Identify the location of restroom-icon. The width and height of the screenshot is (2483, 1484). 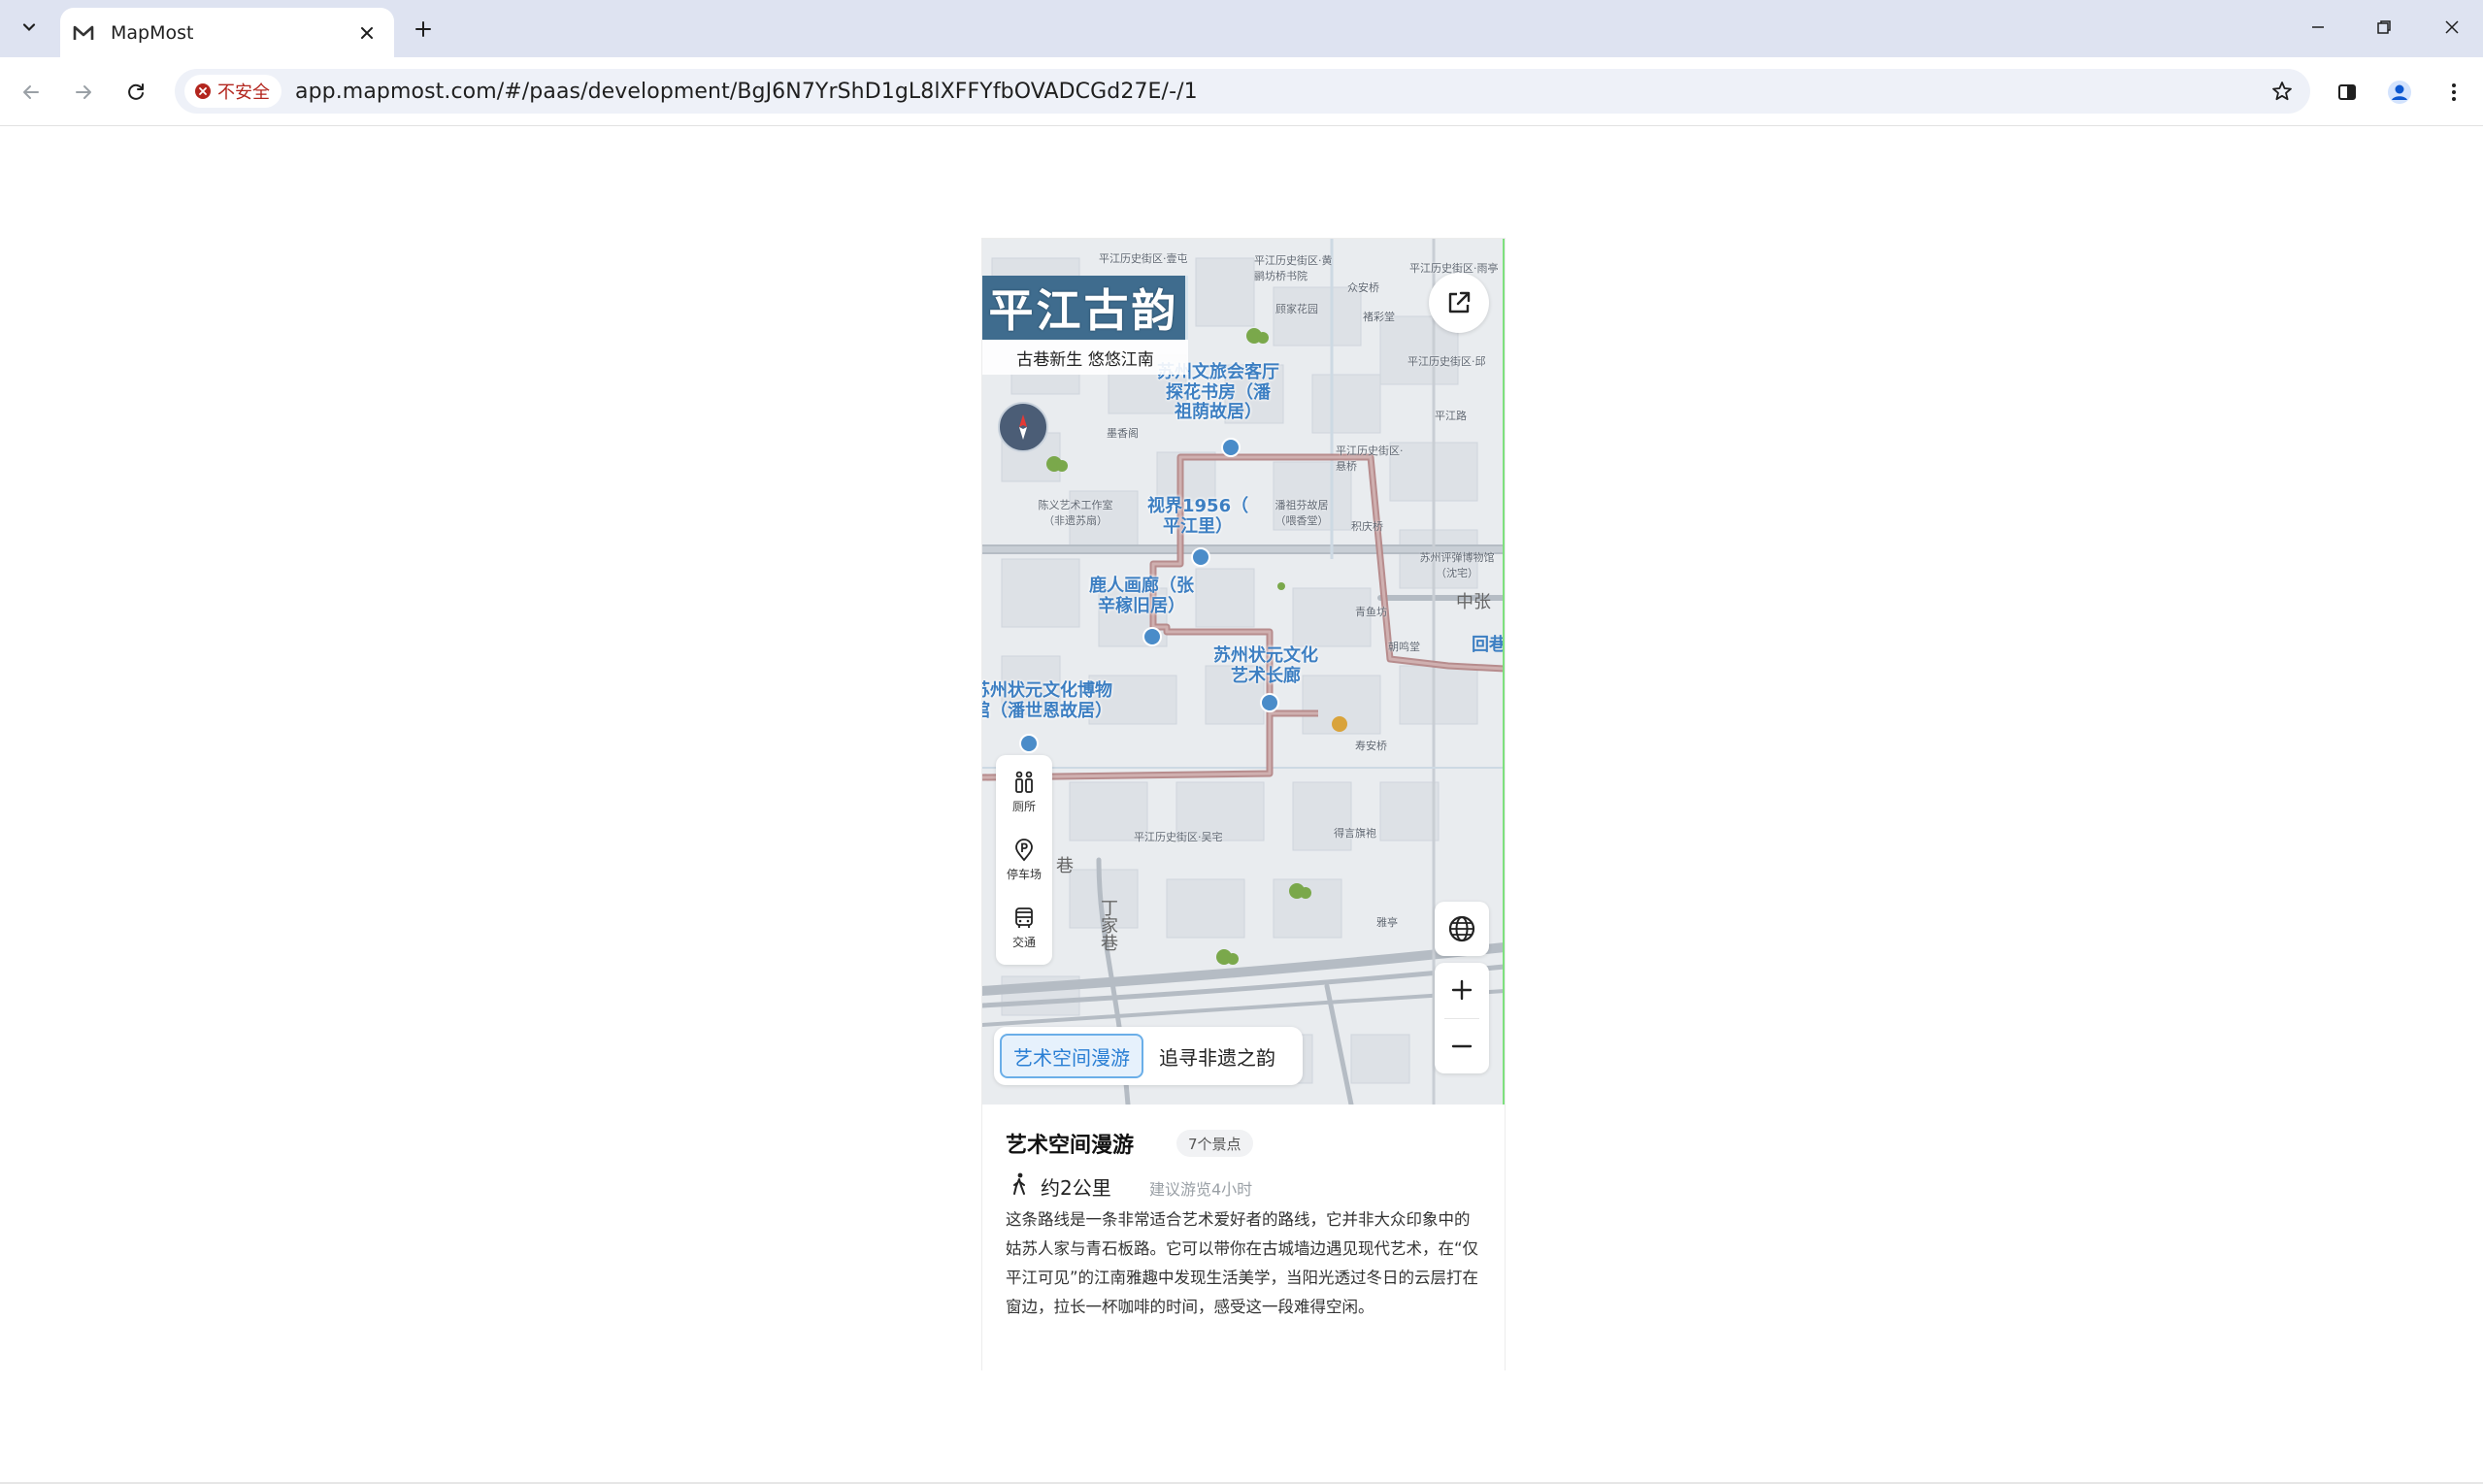
(1024, 782).